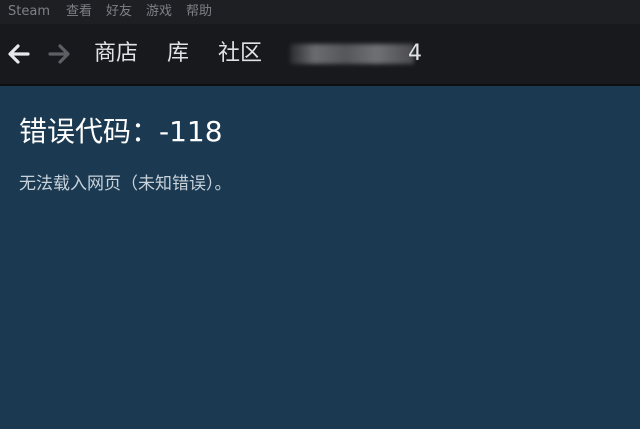  Describe the element at coordinates (320, 12) in the screenshot. I see `menu-bar: Steam 查看 好友 游戏 帮助` at that location.